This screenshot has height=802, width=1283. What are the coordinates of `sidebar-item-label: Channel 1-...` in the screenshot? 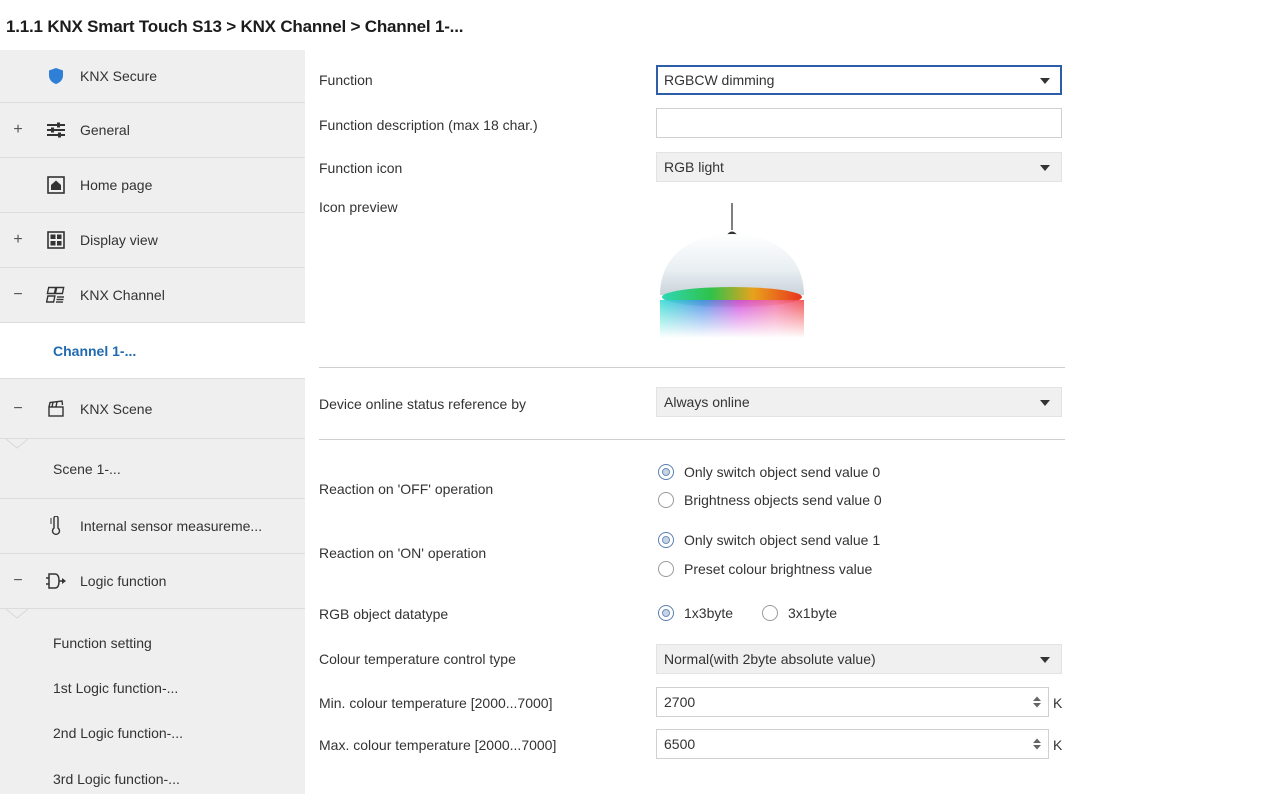 It's located at (95, 350).